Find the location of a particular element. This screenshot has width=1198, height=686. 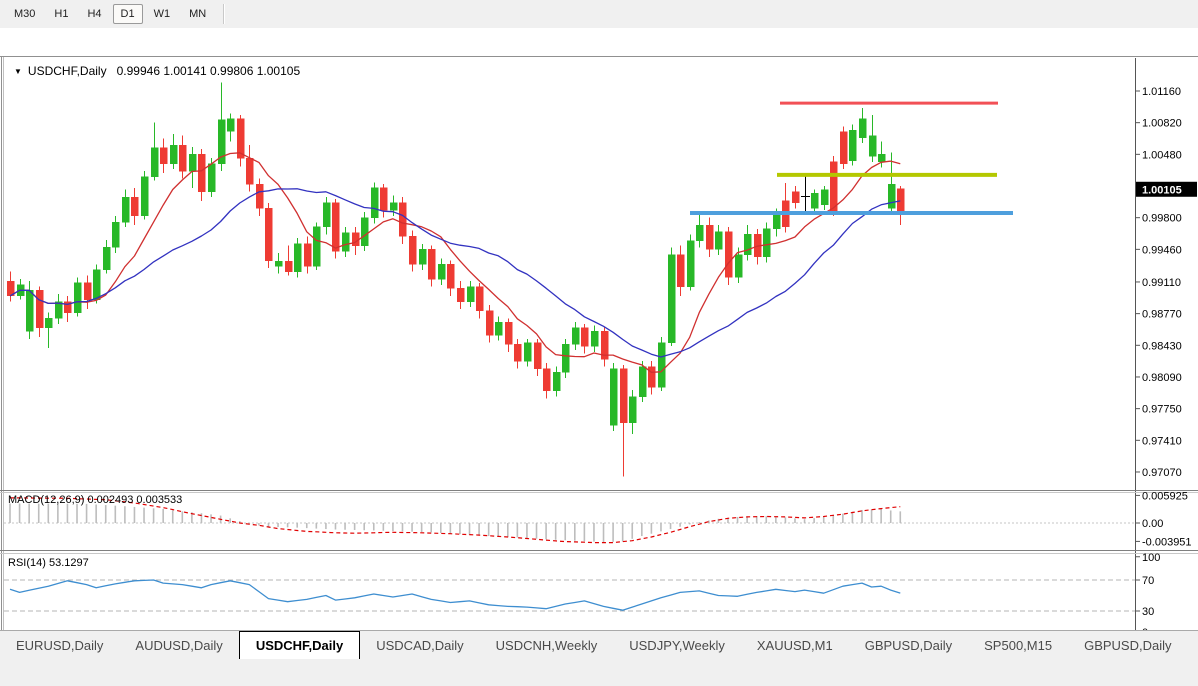

rsi-label: RSI(14) 53.1297 is located at coordinates (48, 563).